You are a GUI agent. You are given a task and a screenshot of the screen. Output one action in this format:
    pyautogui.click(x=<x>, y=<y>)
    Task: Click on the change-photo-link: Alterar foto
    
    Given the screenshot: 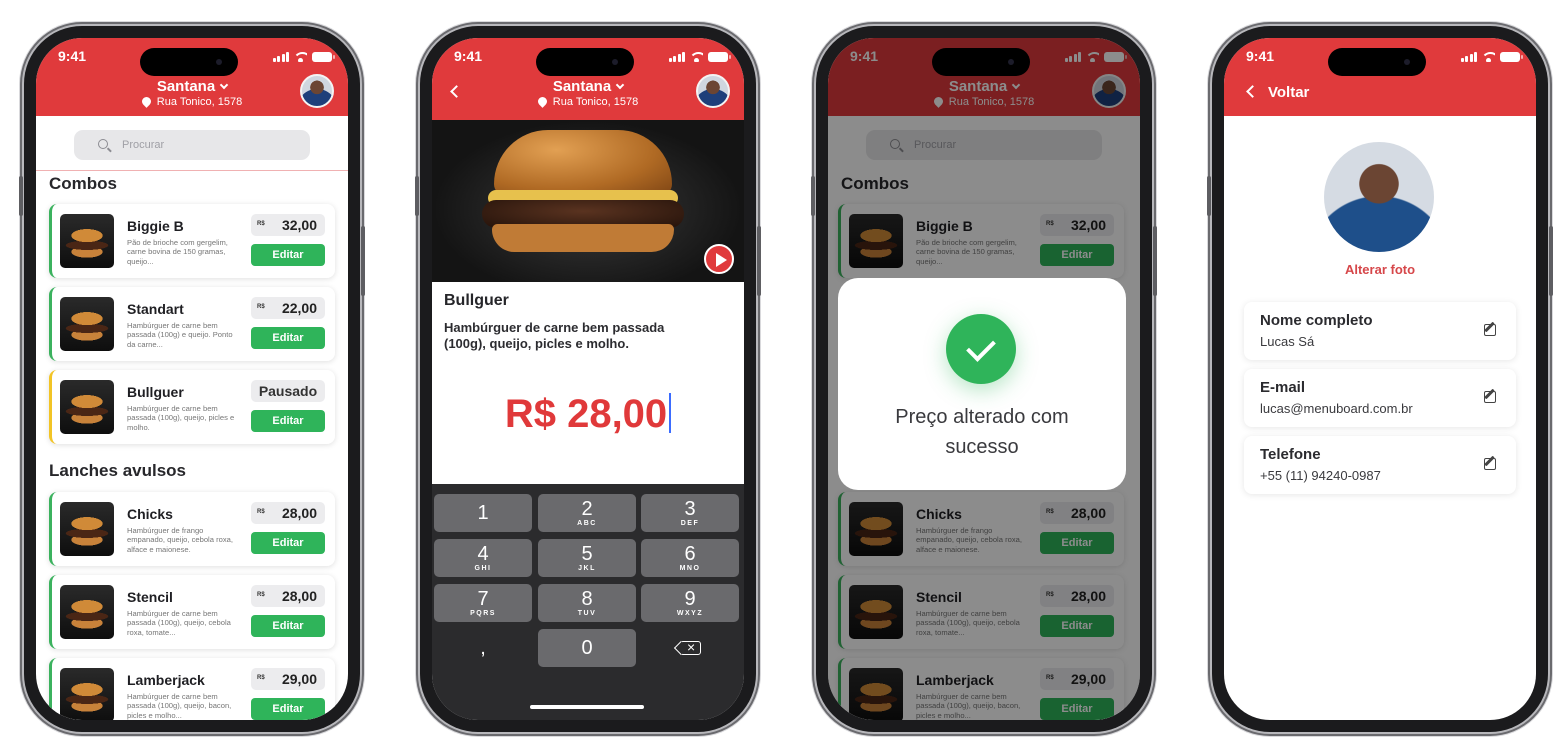 What is the action you would take?
    pyautogui.click(x=1380, y=269)
    